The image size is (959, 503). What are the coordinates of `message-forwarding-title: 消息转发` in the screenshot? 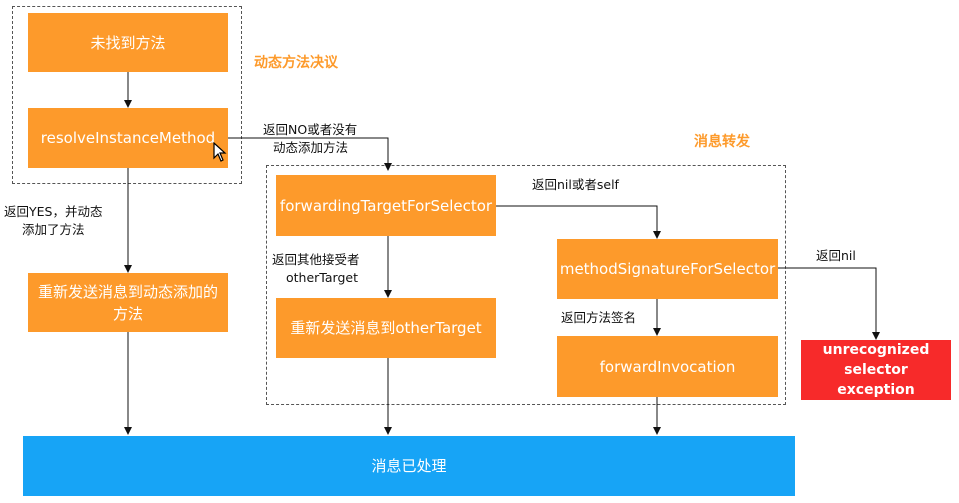 It's located at (722, 142).